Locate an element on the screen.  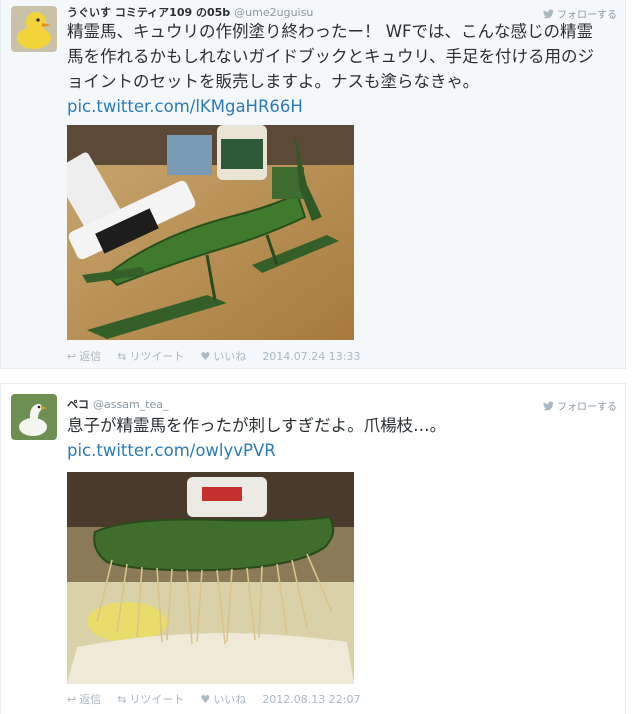
tweet-actions: ↩ 返信 ⇆ リツイート ♥ いいね 2012.08.13 22:07 is located at coordinates (214, 699).